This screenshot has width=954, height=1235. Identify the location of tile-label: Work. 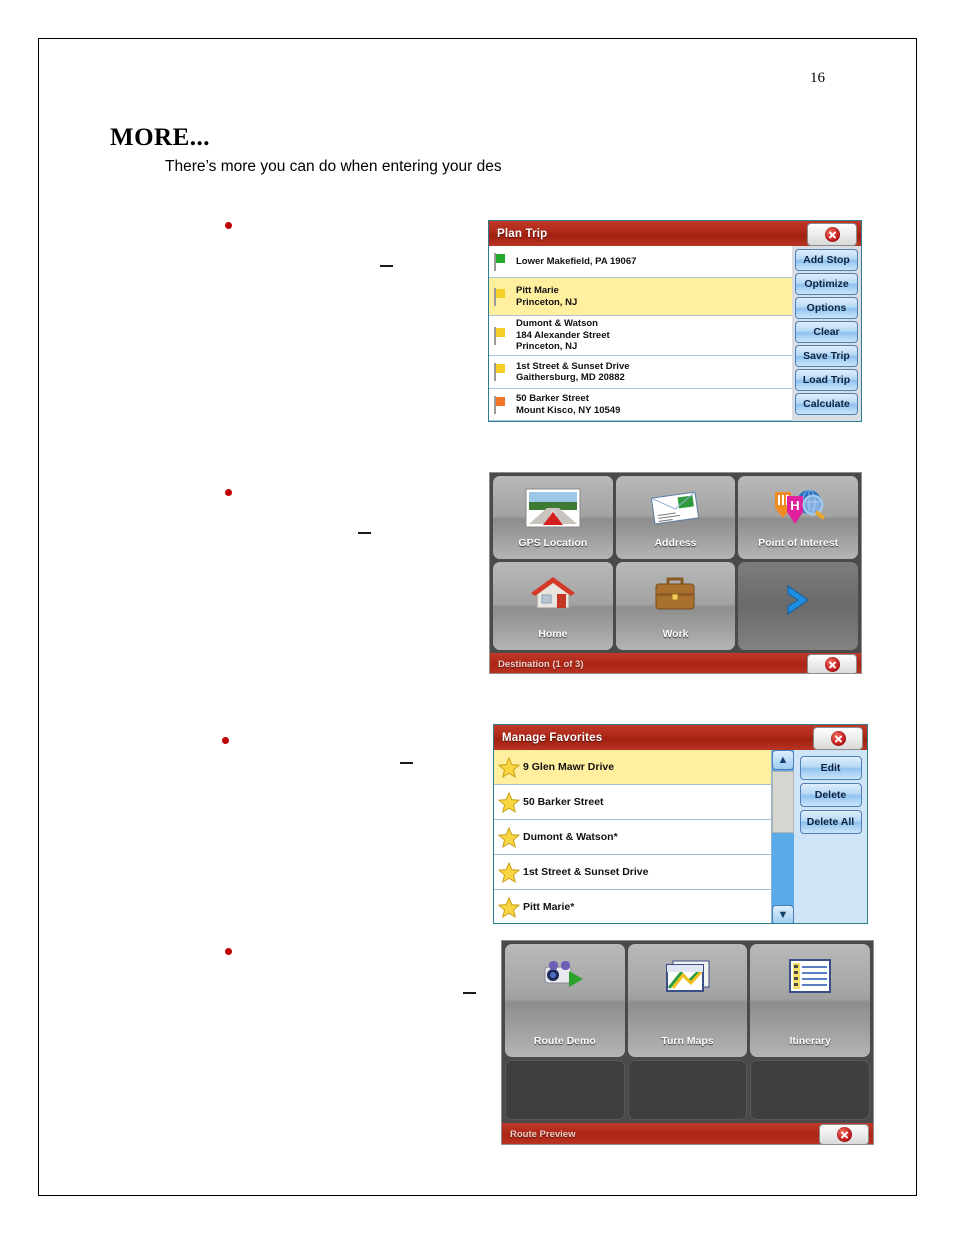
(675, 634).